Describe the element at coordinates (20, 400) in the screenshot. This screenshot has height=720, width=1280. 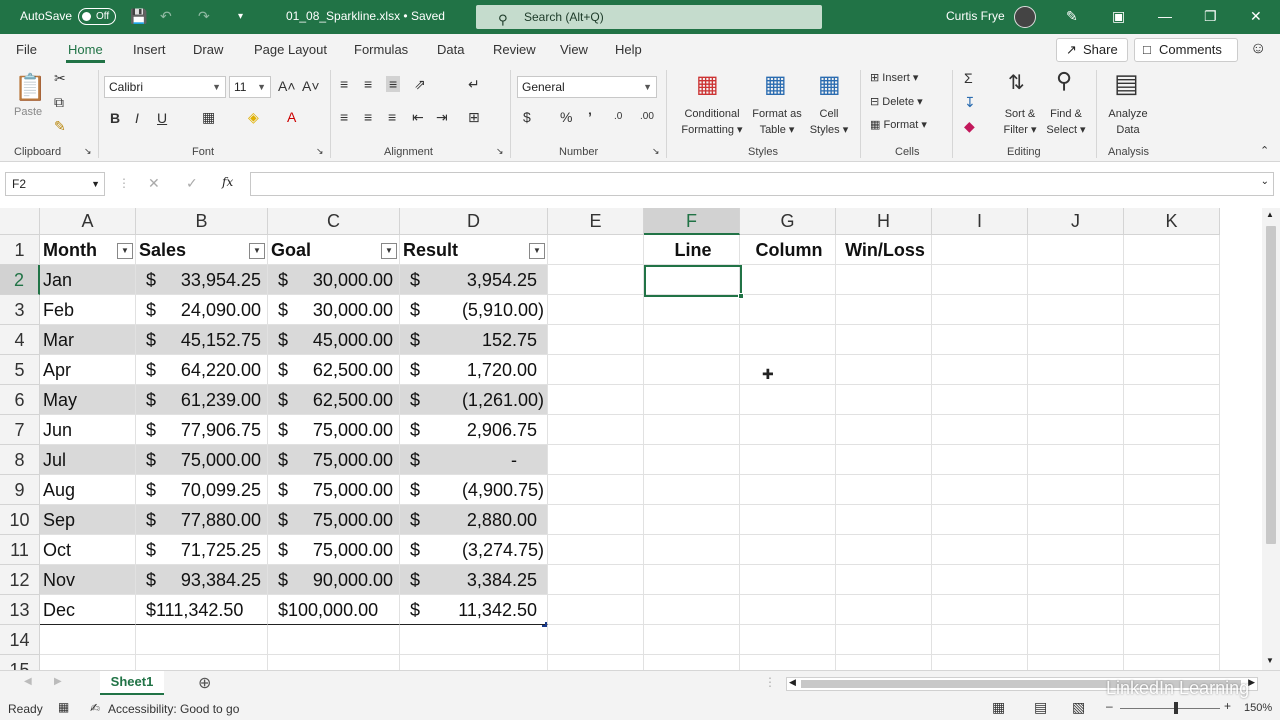
I see `row-header-6: 6` at that location.